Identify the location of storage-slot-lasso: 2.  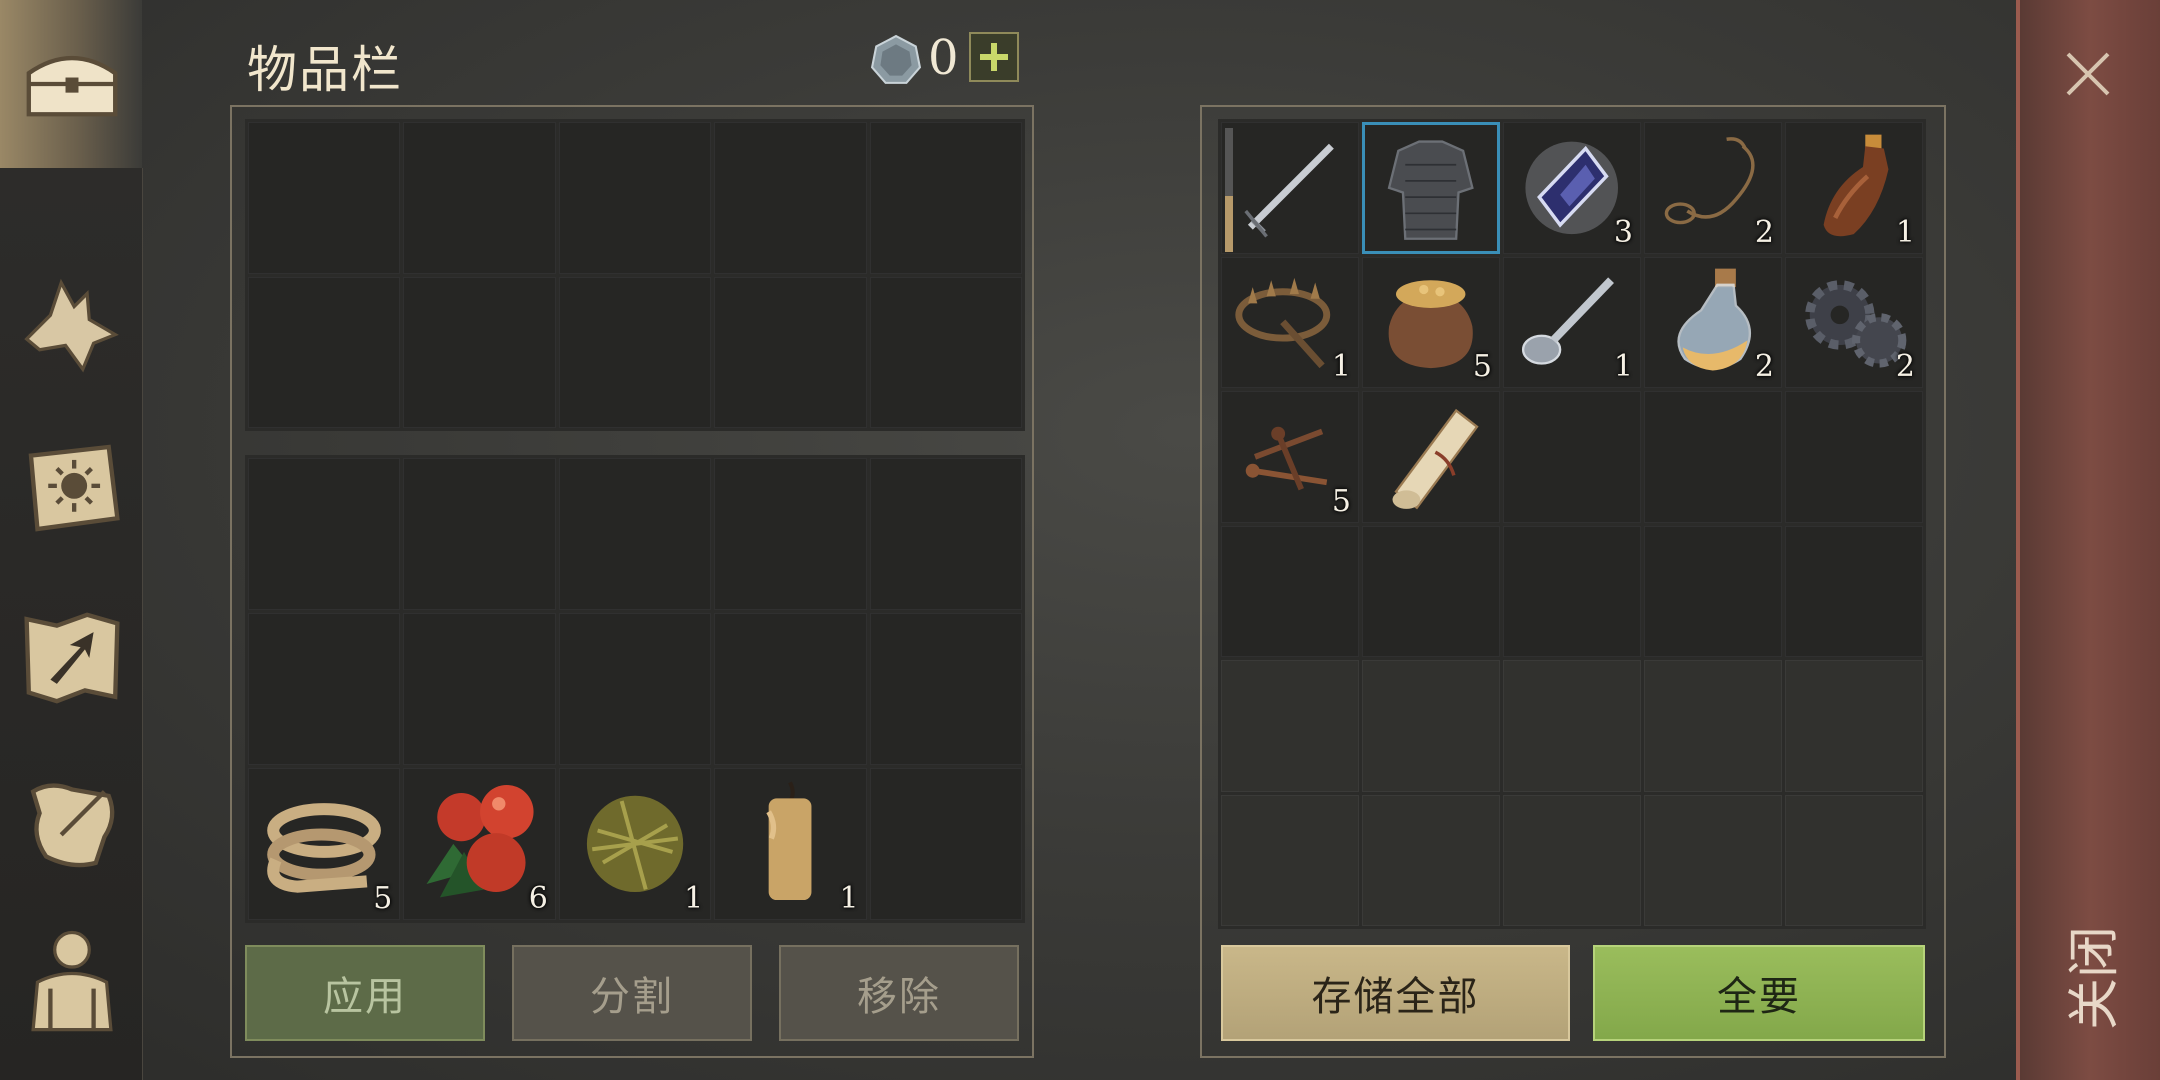
(1713, 188).